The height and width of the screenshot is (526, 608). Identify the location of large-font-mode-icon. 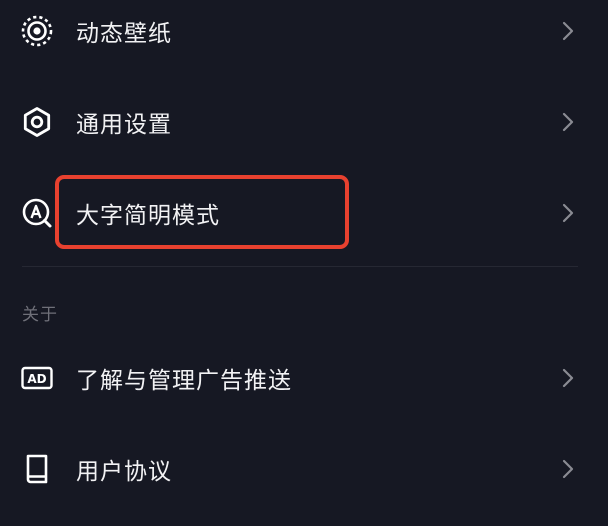
(37, 213).